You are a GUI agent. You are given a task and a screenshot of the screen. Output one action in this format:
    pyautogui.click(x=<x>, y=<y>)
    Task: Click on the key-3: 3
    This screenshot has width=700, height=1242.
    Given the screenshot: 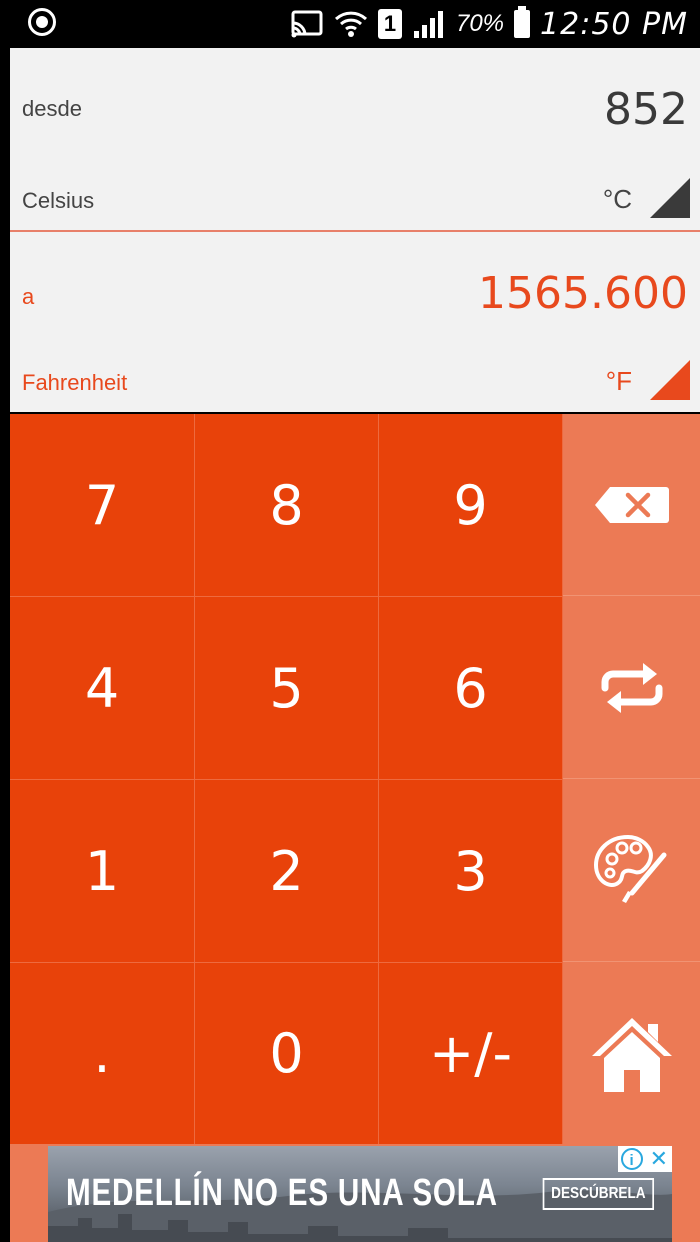 What is the action you would take?
    pyautogui.click(x=471, y=871)
    